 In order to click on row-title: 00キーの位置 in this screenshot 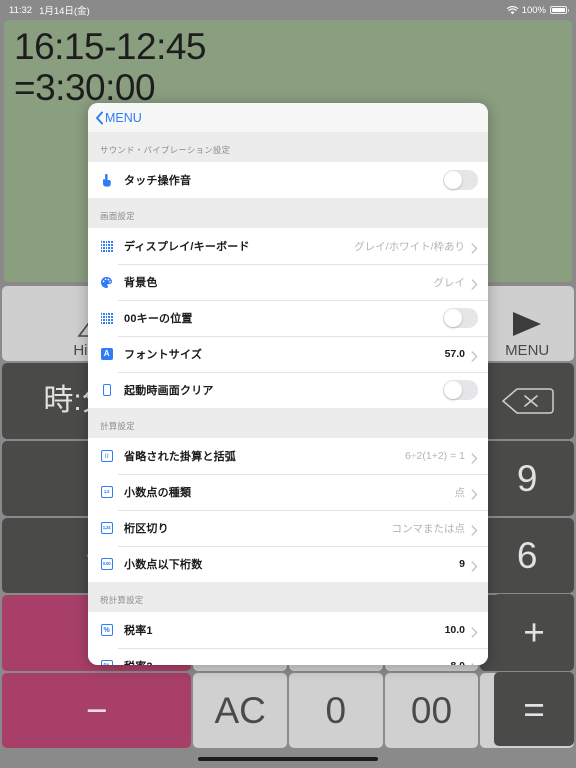, I will do `click(158, 319)`.